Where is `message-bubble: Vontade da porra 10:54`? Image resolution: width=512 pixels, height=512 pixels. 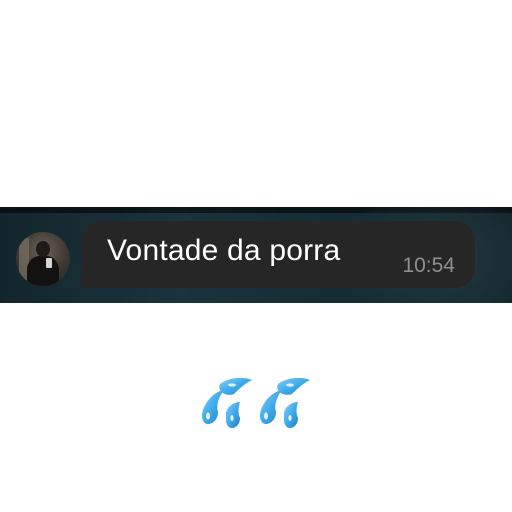 message-bubble: Vontade da porra 10:54 is located at coordinates (278, 254).